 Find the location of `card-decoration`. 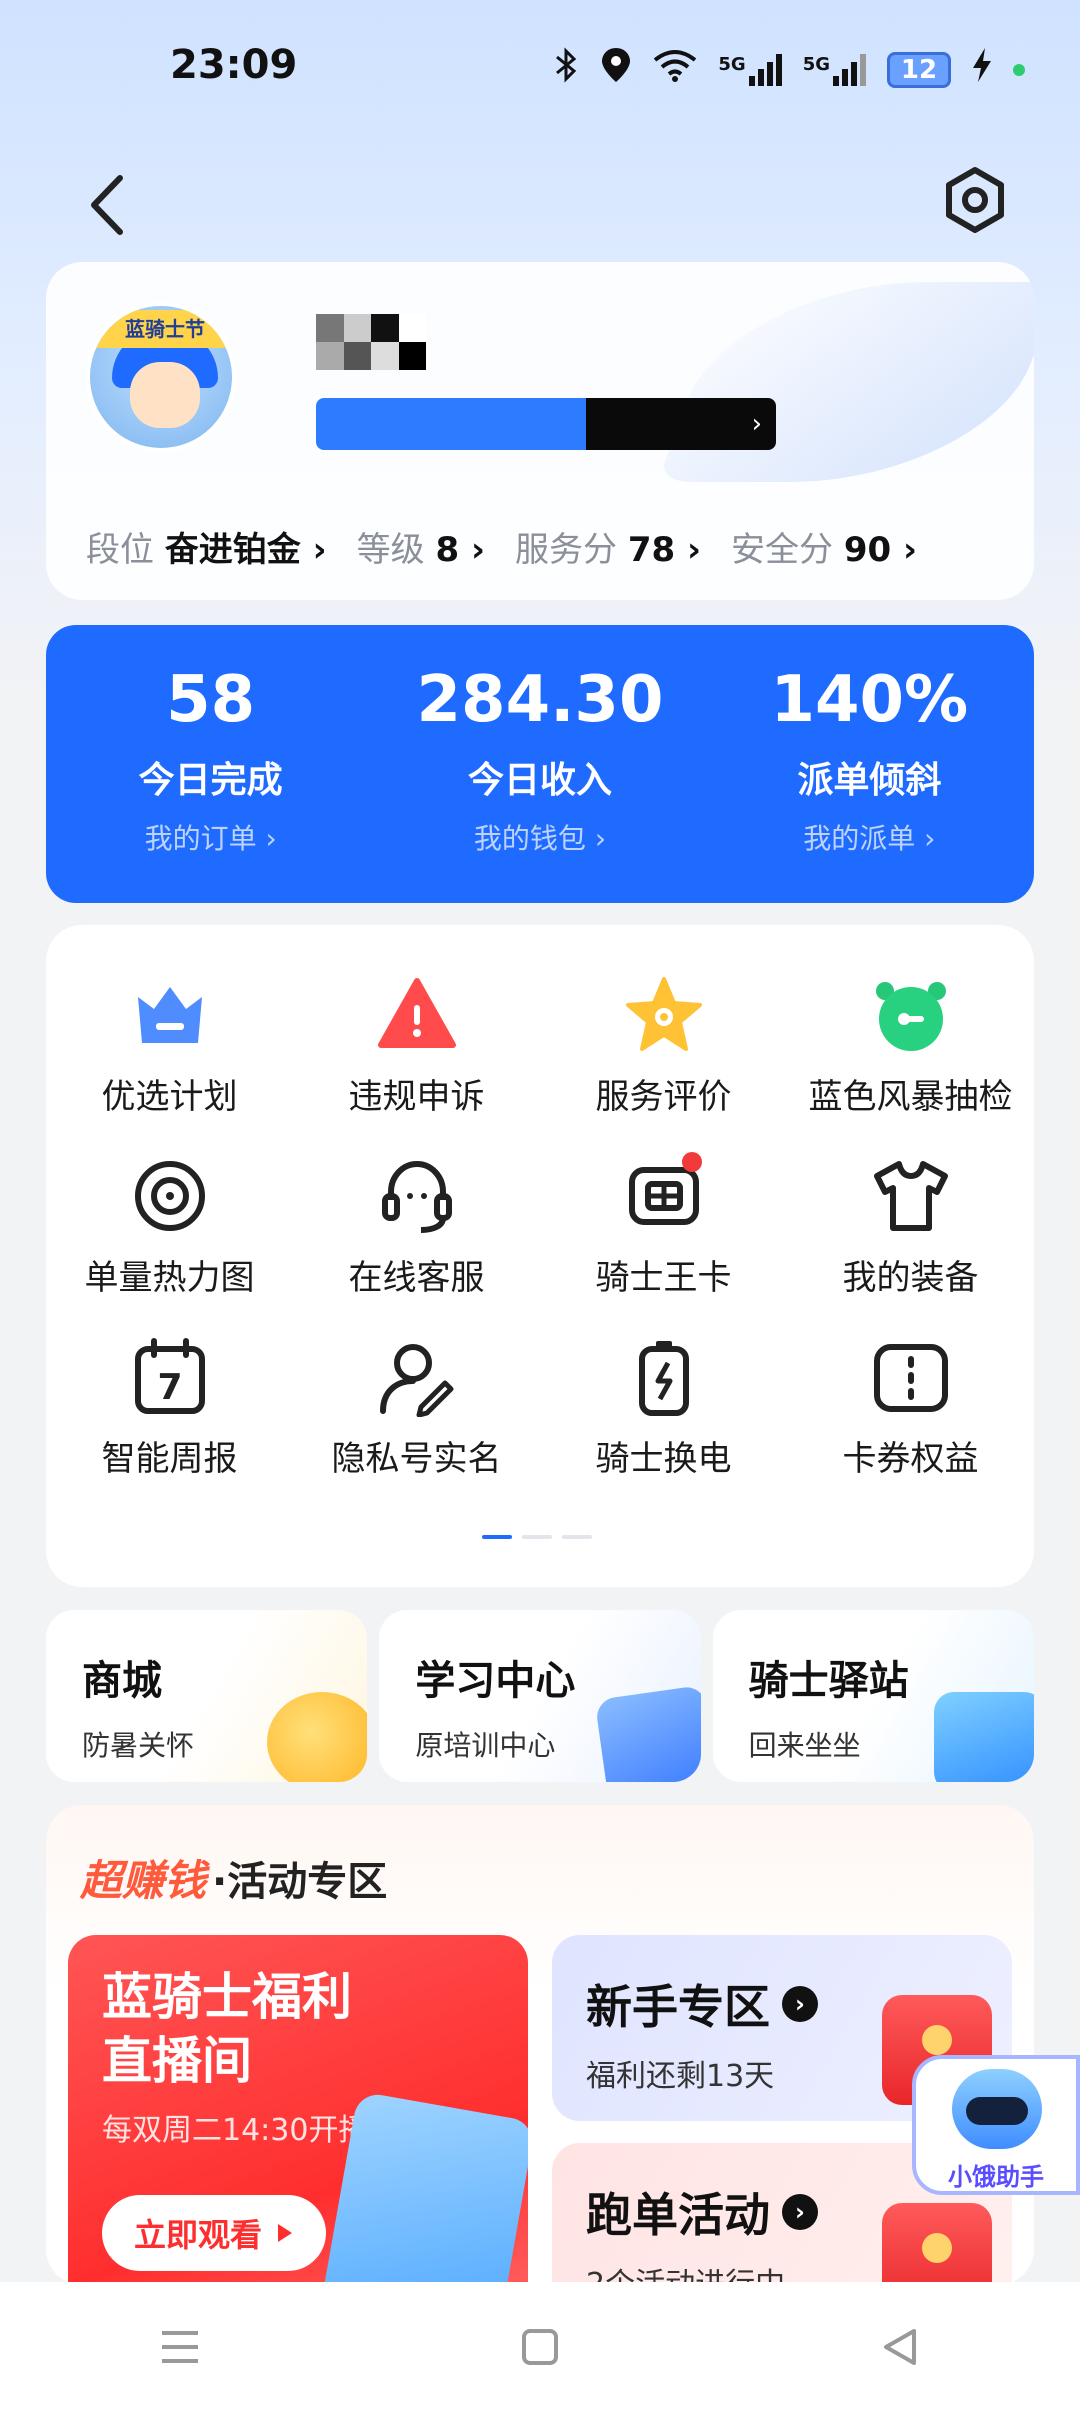

card-decoration is located at coordinates (845, 382).